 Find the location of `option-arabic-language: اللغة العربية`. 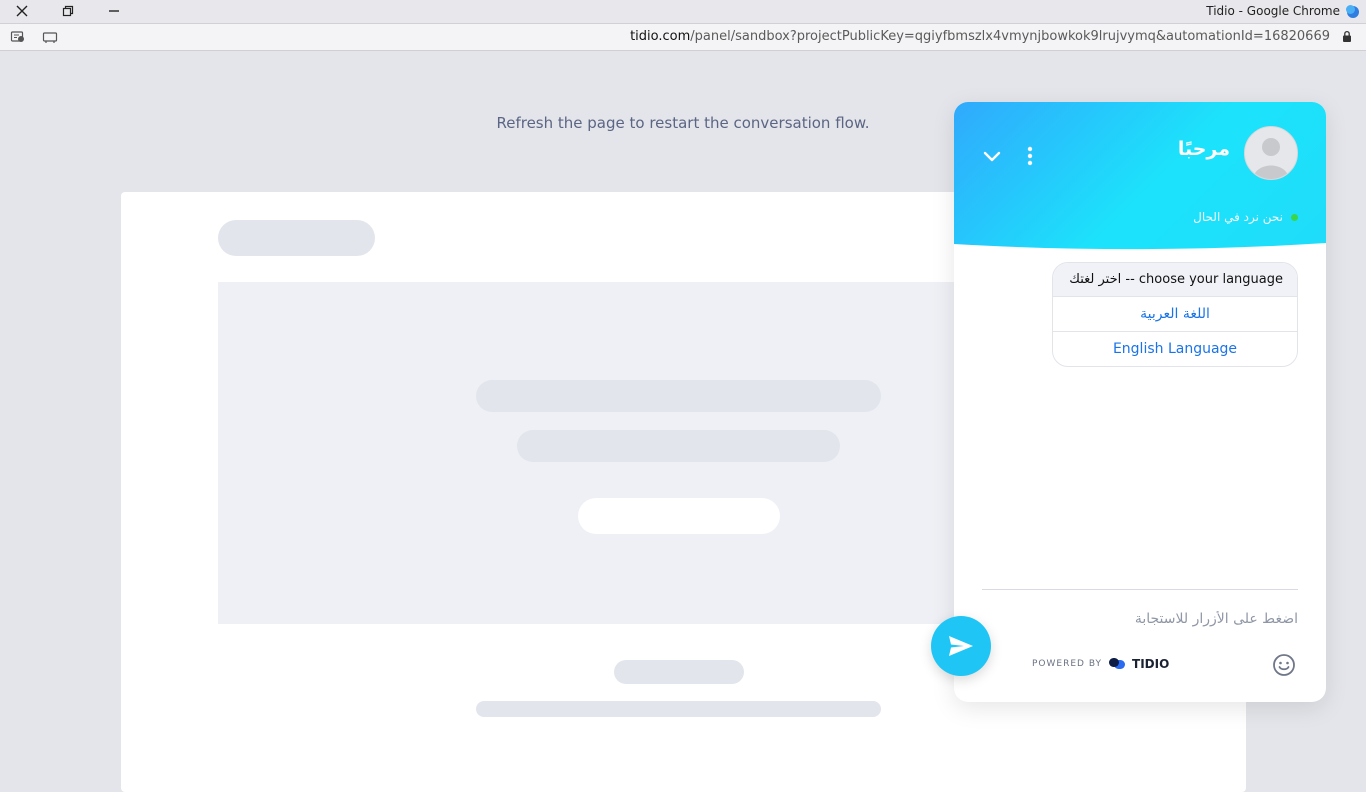

option-arabic-language: اللغة العربية is located at coordinates (1175, 313).